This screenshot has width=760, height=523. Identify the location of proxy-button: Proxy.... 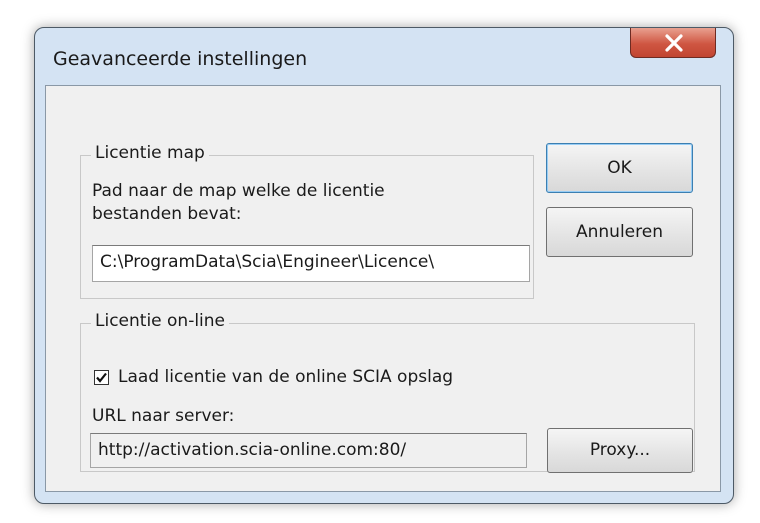
(620, 450).